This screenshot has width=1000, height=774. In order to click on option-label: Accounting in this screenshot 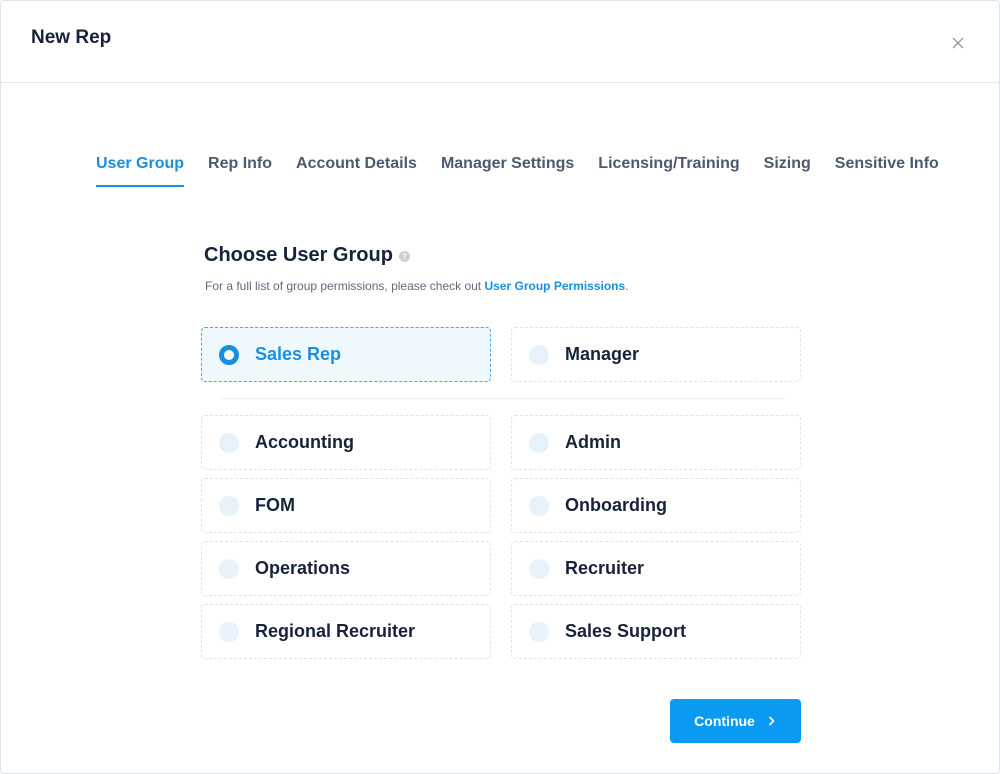, I will do `click(304, 442)`.